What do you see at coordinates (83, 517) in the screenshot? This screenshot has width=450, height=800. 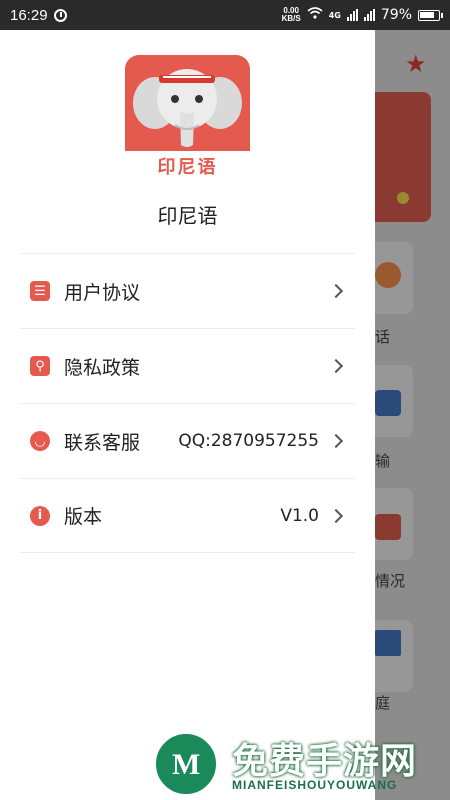 I see `menu-item-label: 版本` at bounding box center [83, 517].